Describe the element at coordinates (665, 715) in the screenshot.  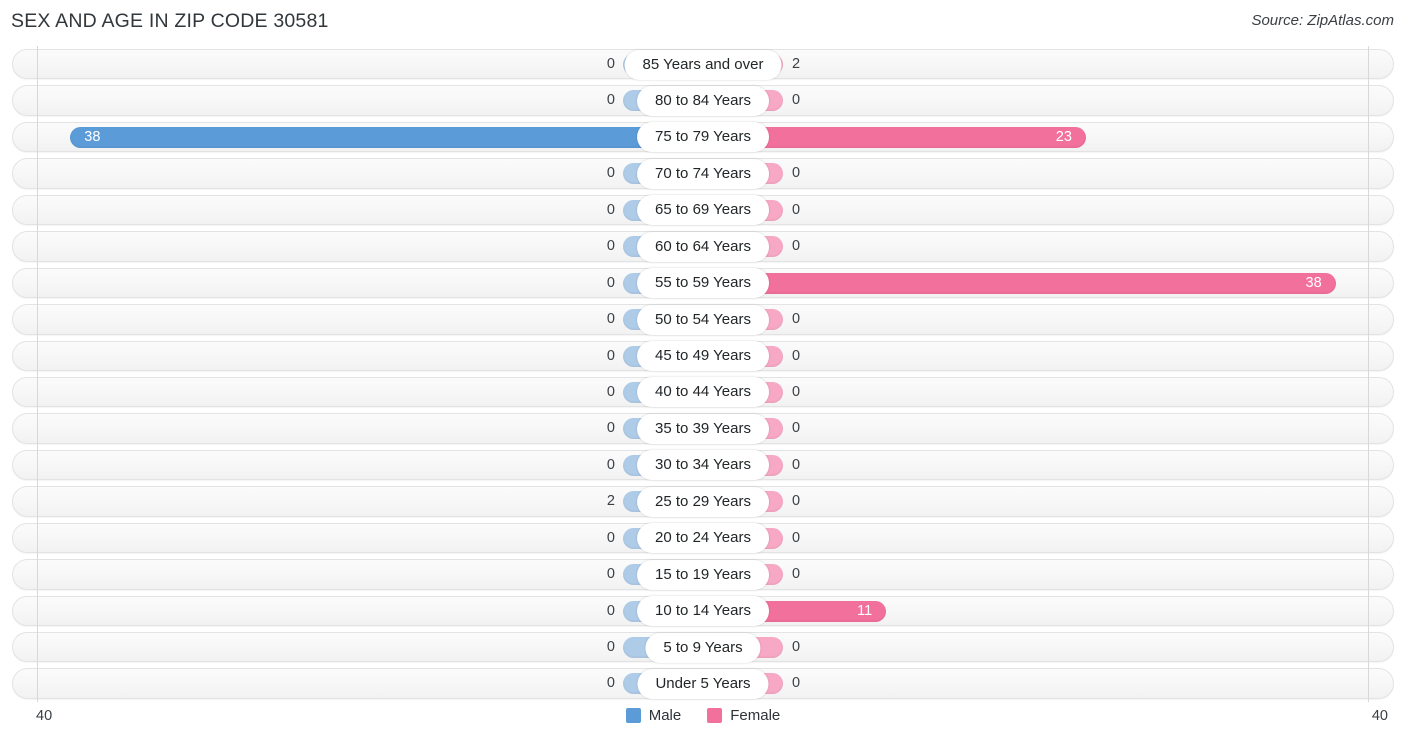
I see `legend-label-male: Male` at that location.